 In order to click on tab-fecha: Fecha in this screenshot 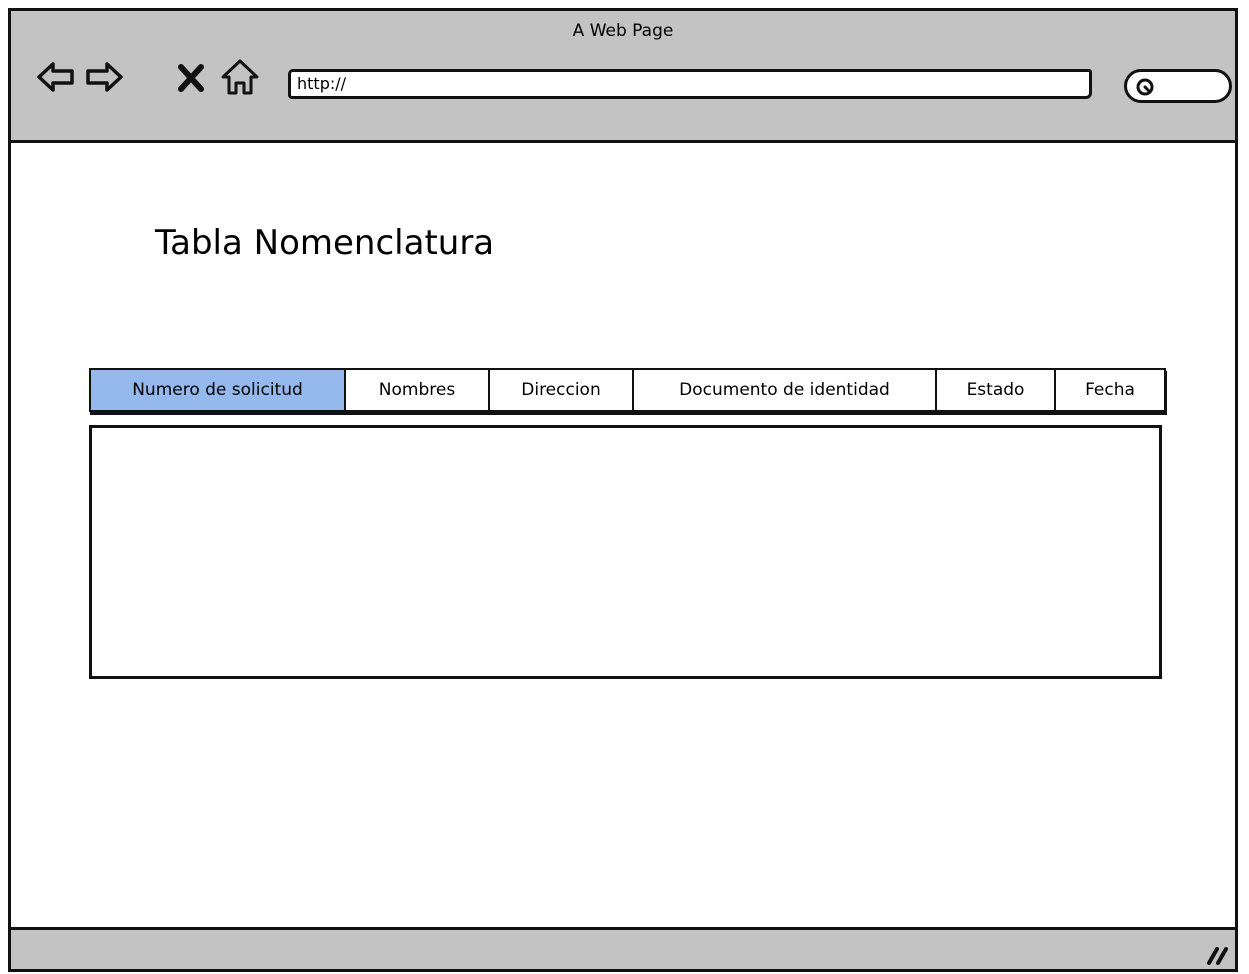, I will do `click(1110, 390)`.